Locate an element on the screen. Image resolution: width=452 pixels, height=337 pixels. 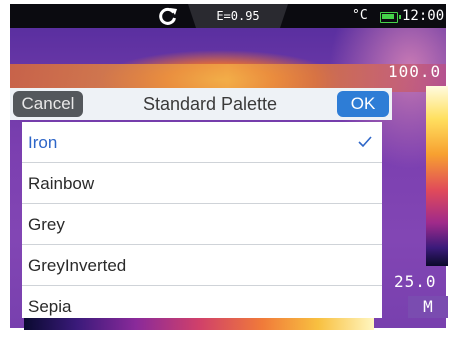
palette-item-sepia: Sepia is located at coordinates (202, 302).